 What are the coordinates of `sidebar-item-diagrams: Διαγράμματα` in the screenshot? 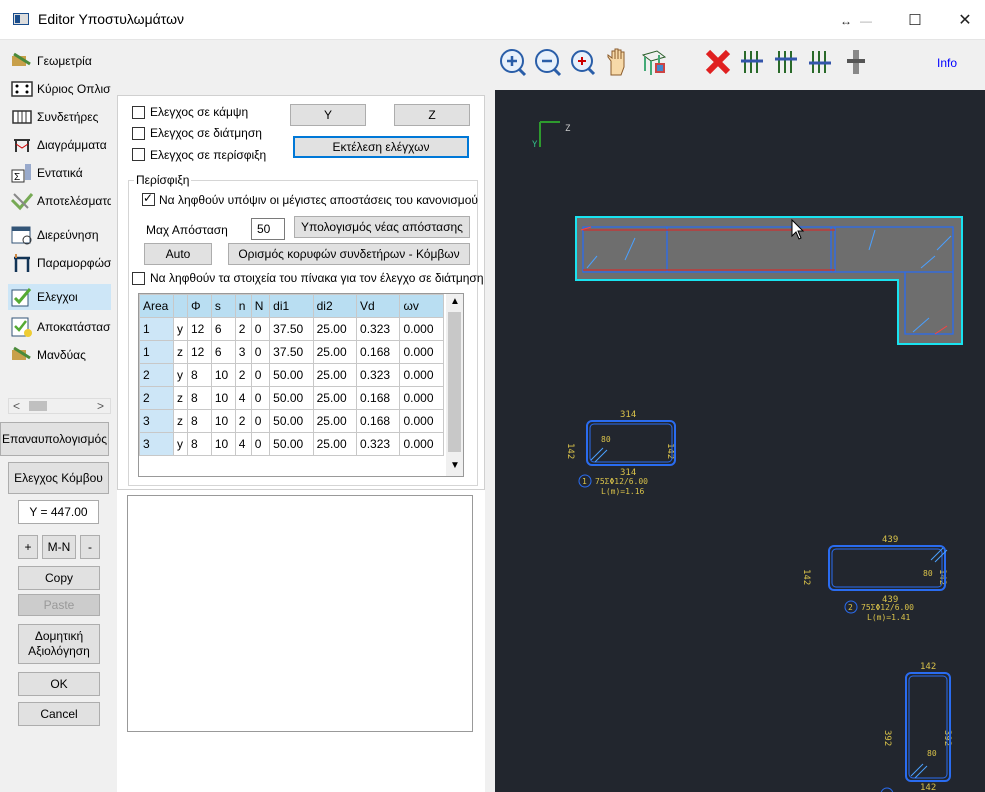 It's located at (59, 145).